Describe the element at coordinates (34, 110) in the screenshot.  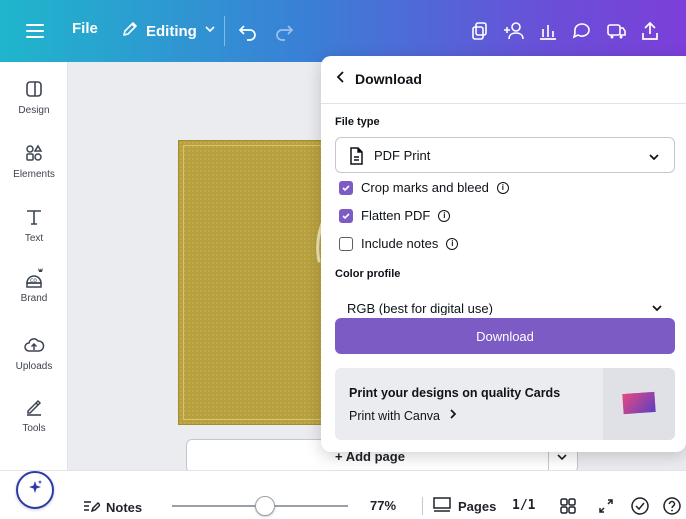
I see `sidebar-item-label: Design` at that location.